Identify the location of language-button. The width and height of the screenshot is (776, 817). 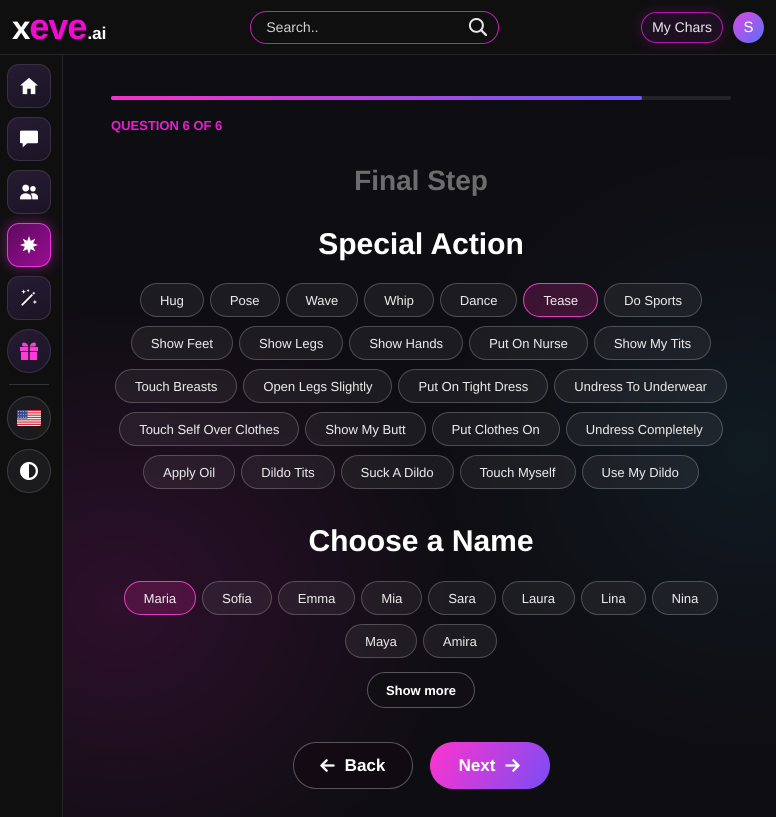
(29, 418).